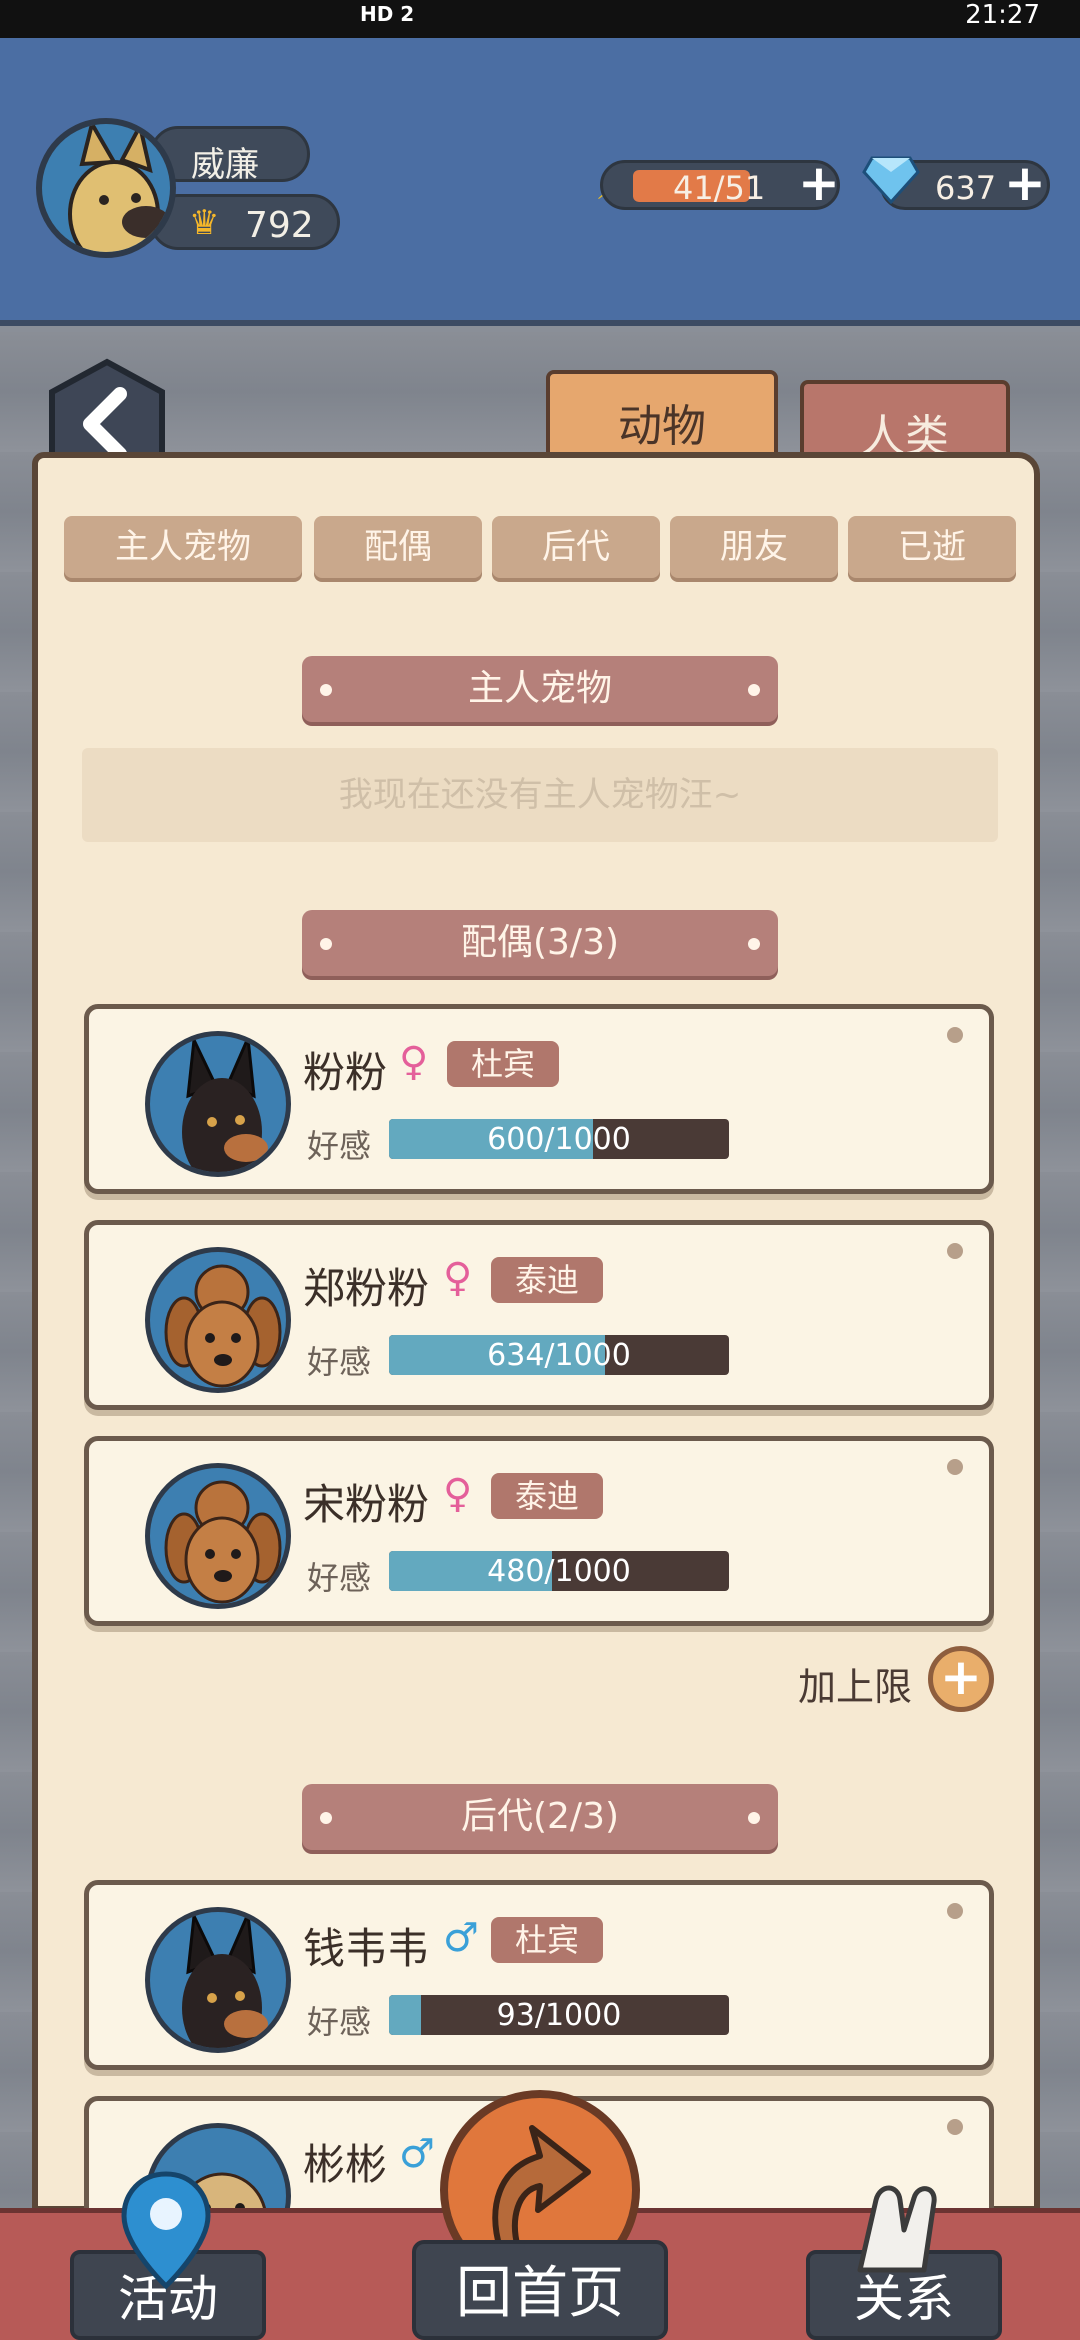  I want to click on pet-name: 彬彬, so click(345, 2164).